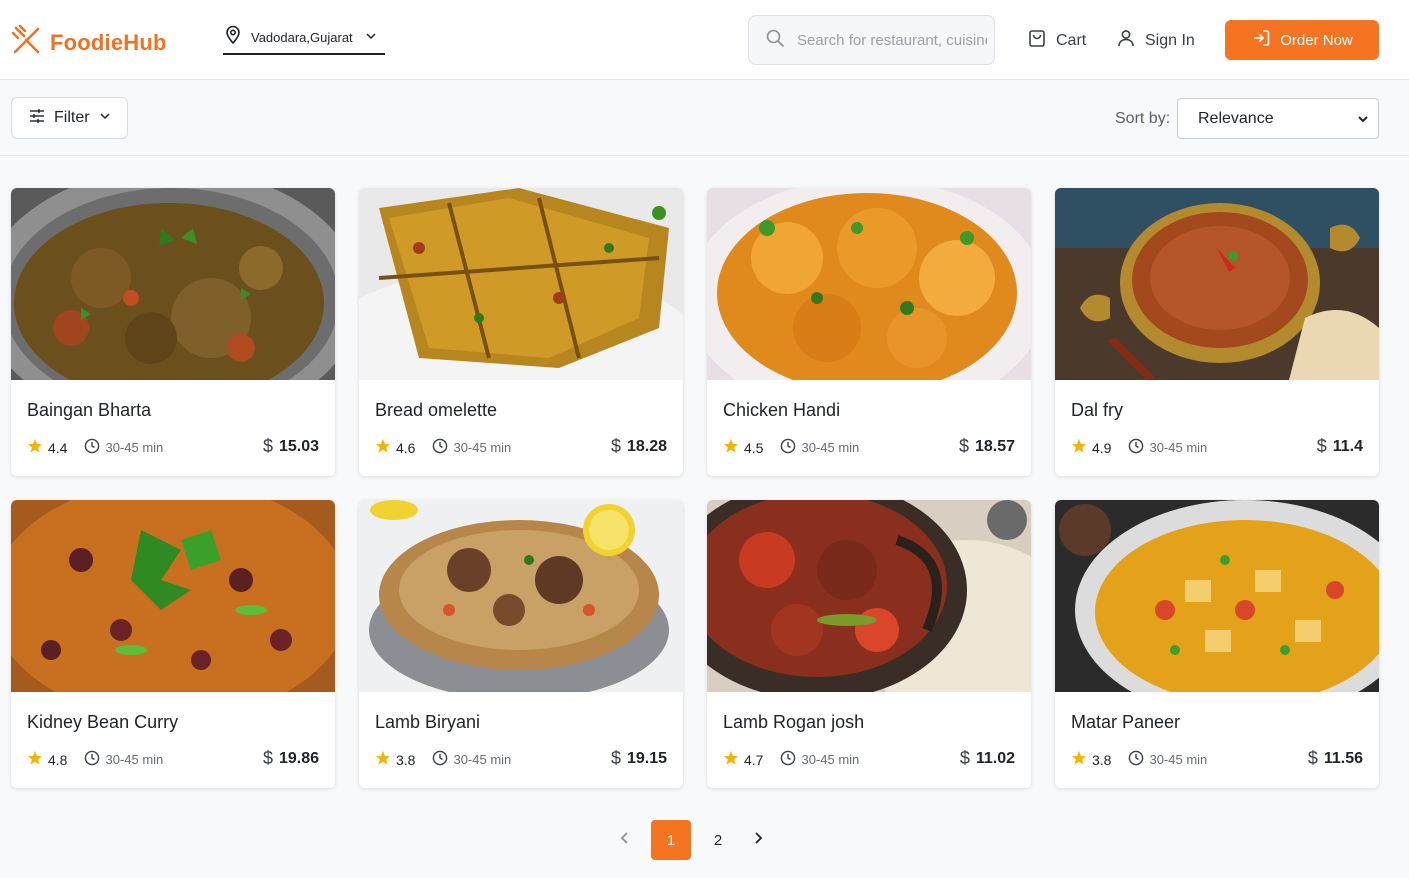  I want to click on filter-label: Filter, so click(72, 117).